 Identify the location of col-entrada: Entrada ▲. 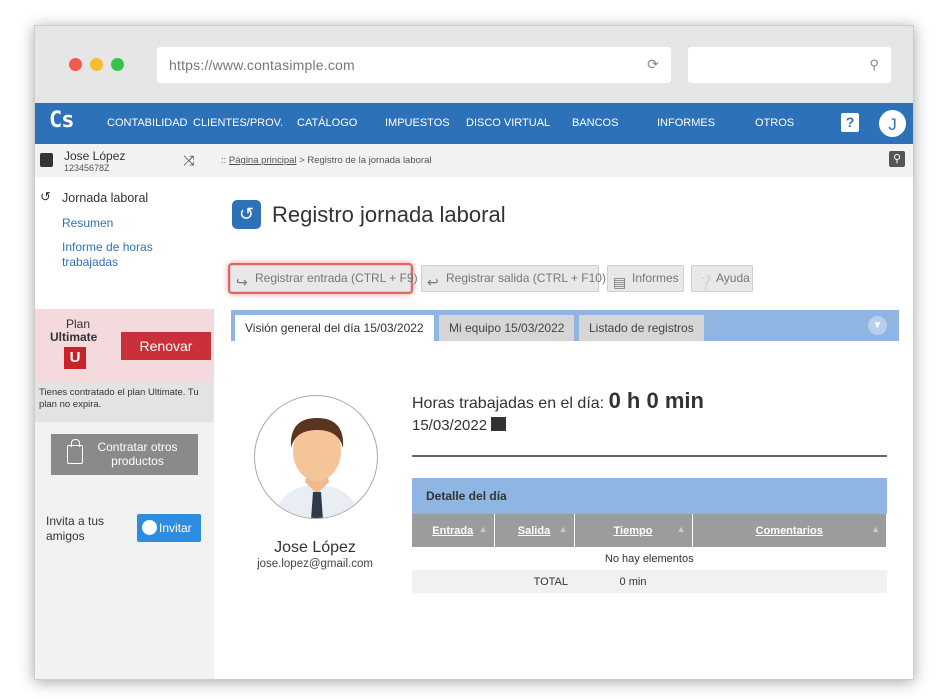
(453, 530).